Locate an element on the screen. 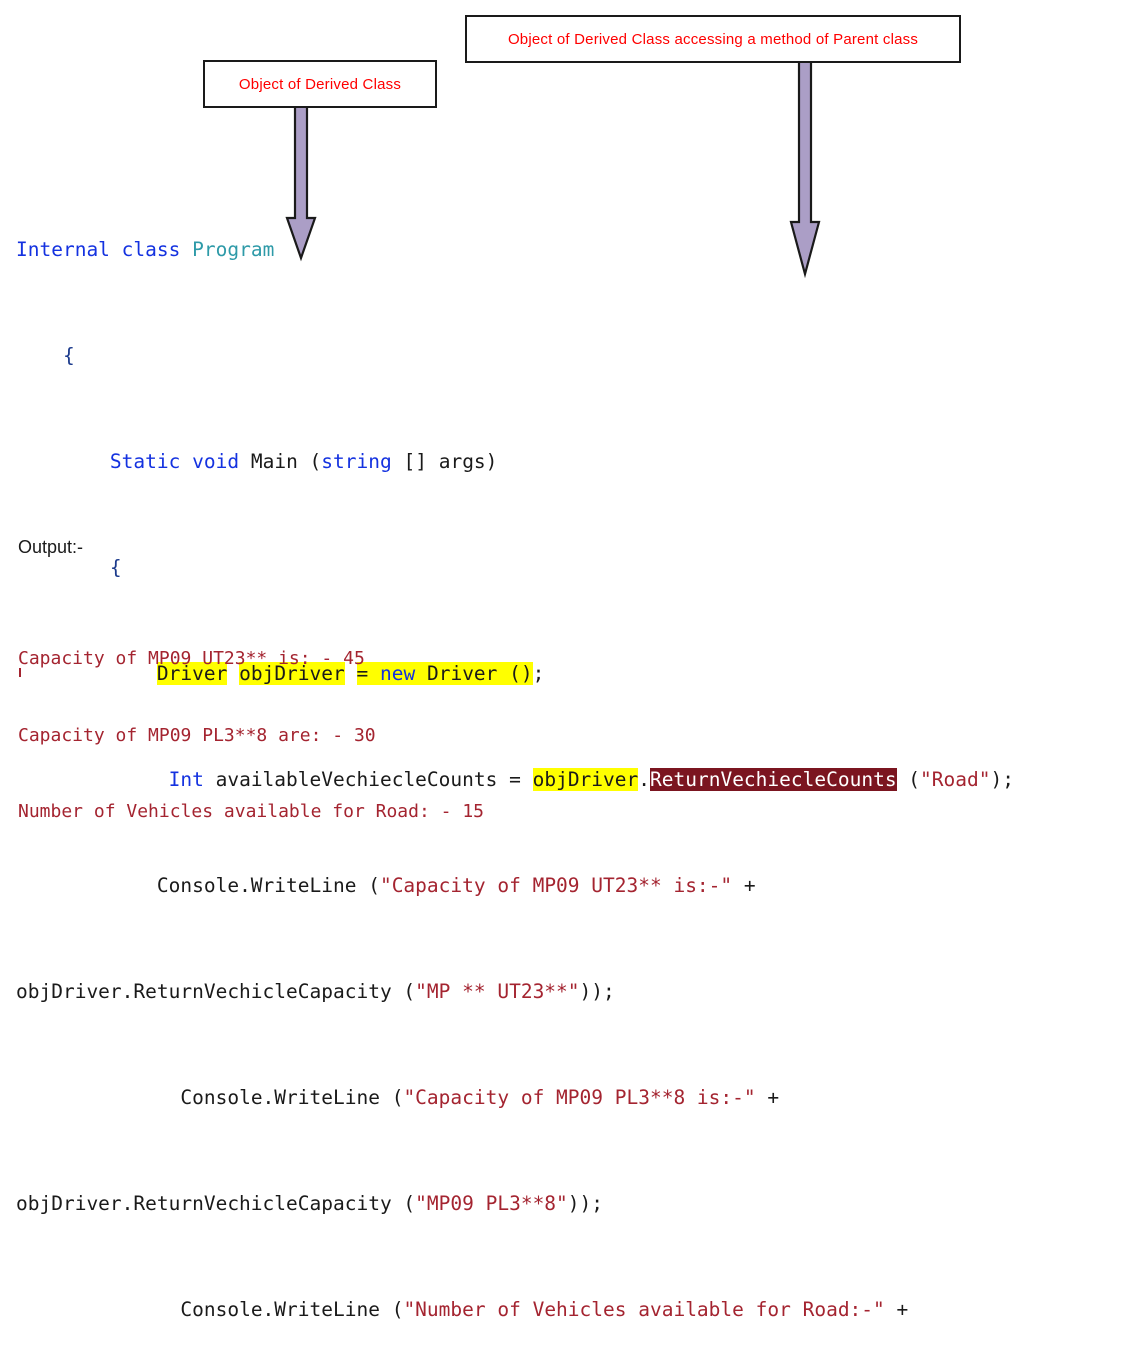 This screenshot has width=1137, height=1346. callout-box-object-of-derived-class: Object of Derived Class is located at coordinates (320, 84).